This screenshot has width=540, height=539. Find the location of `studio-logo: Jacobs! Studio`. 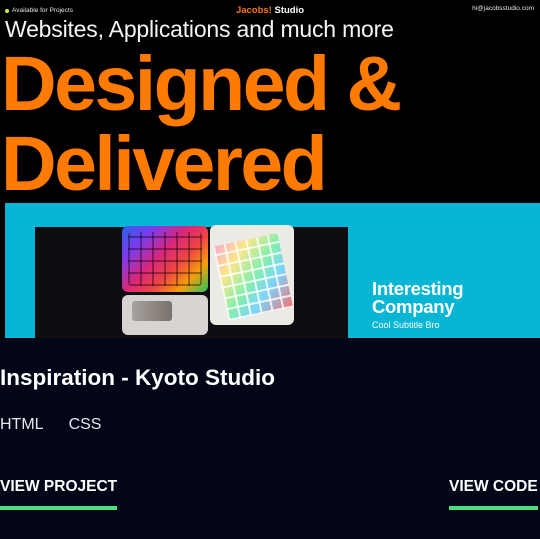

studio-logo: Jacobs! Studio is located at coordinates (270, 10).